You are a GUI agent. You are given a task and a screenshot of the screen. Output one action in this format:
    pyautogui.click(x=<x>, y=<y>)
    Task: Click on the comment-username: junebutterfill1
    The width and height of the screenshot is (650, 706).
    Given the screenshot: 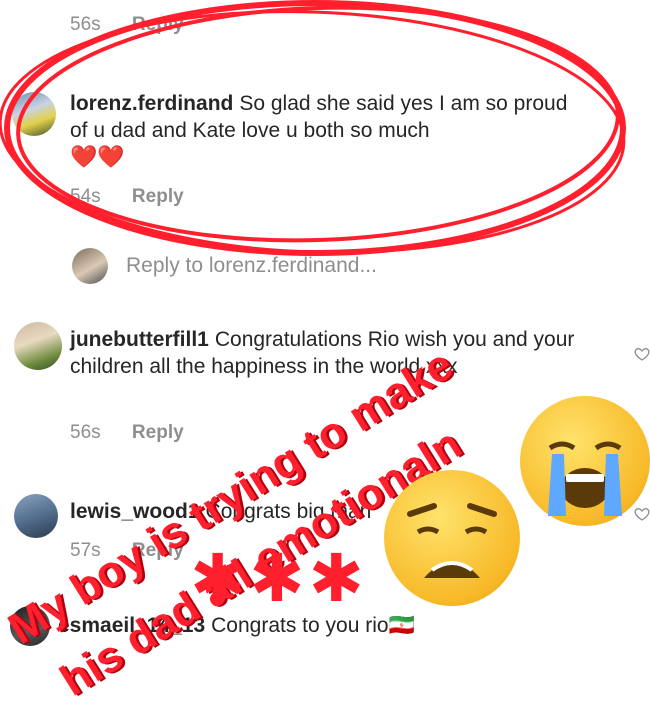 What is the action you would take?
    pyautogui.click(x=139, y=339)
    